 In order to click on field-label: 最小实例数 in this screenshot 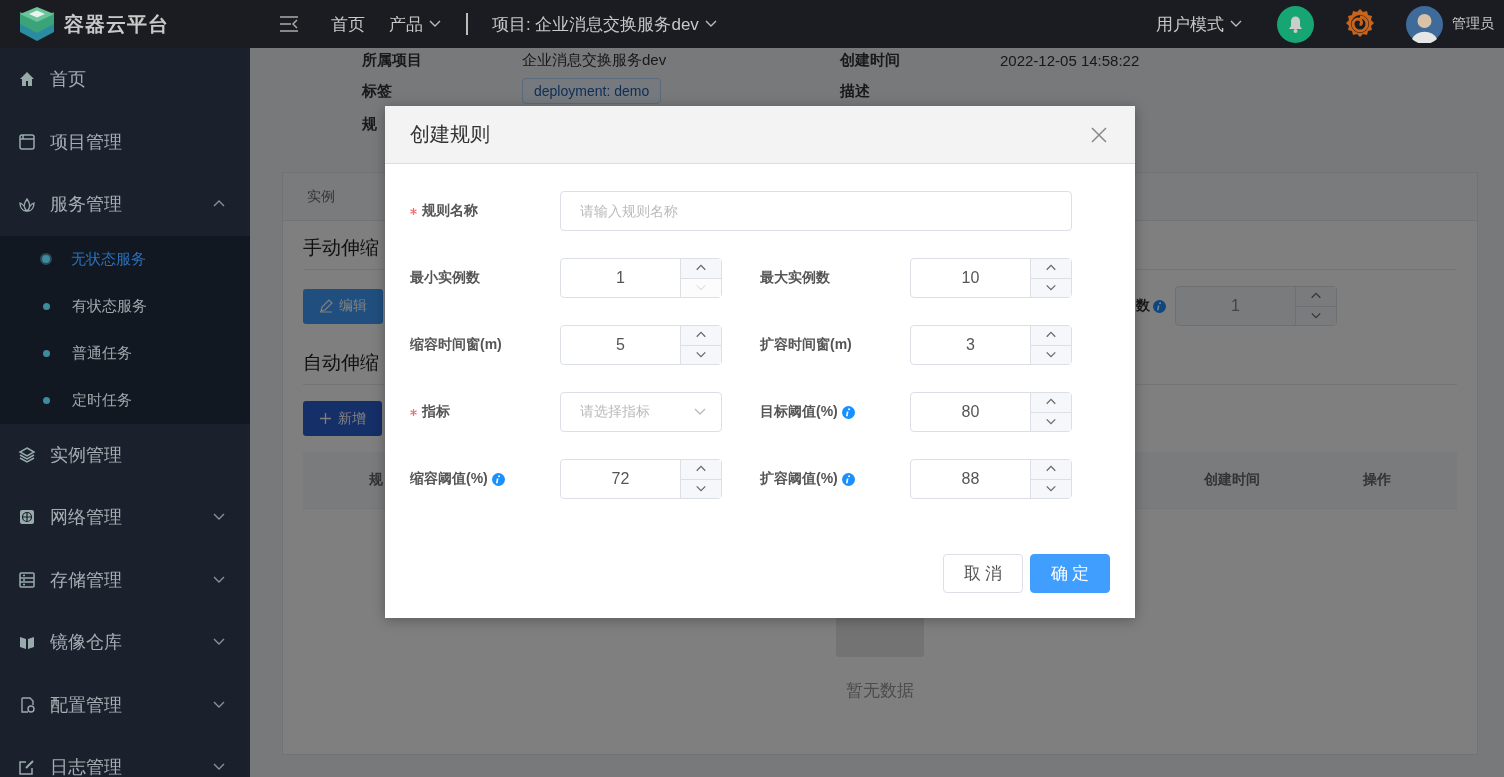, I will do `click(445, 278)`.